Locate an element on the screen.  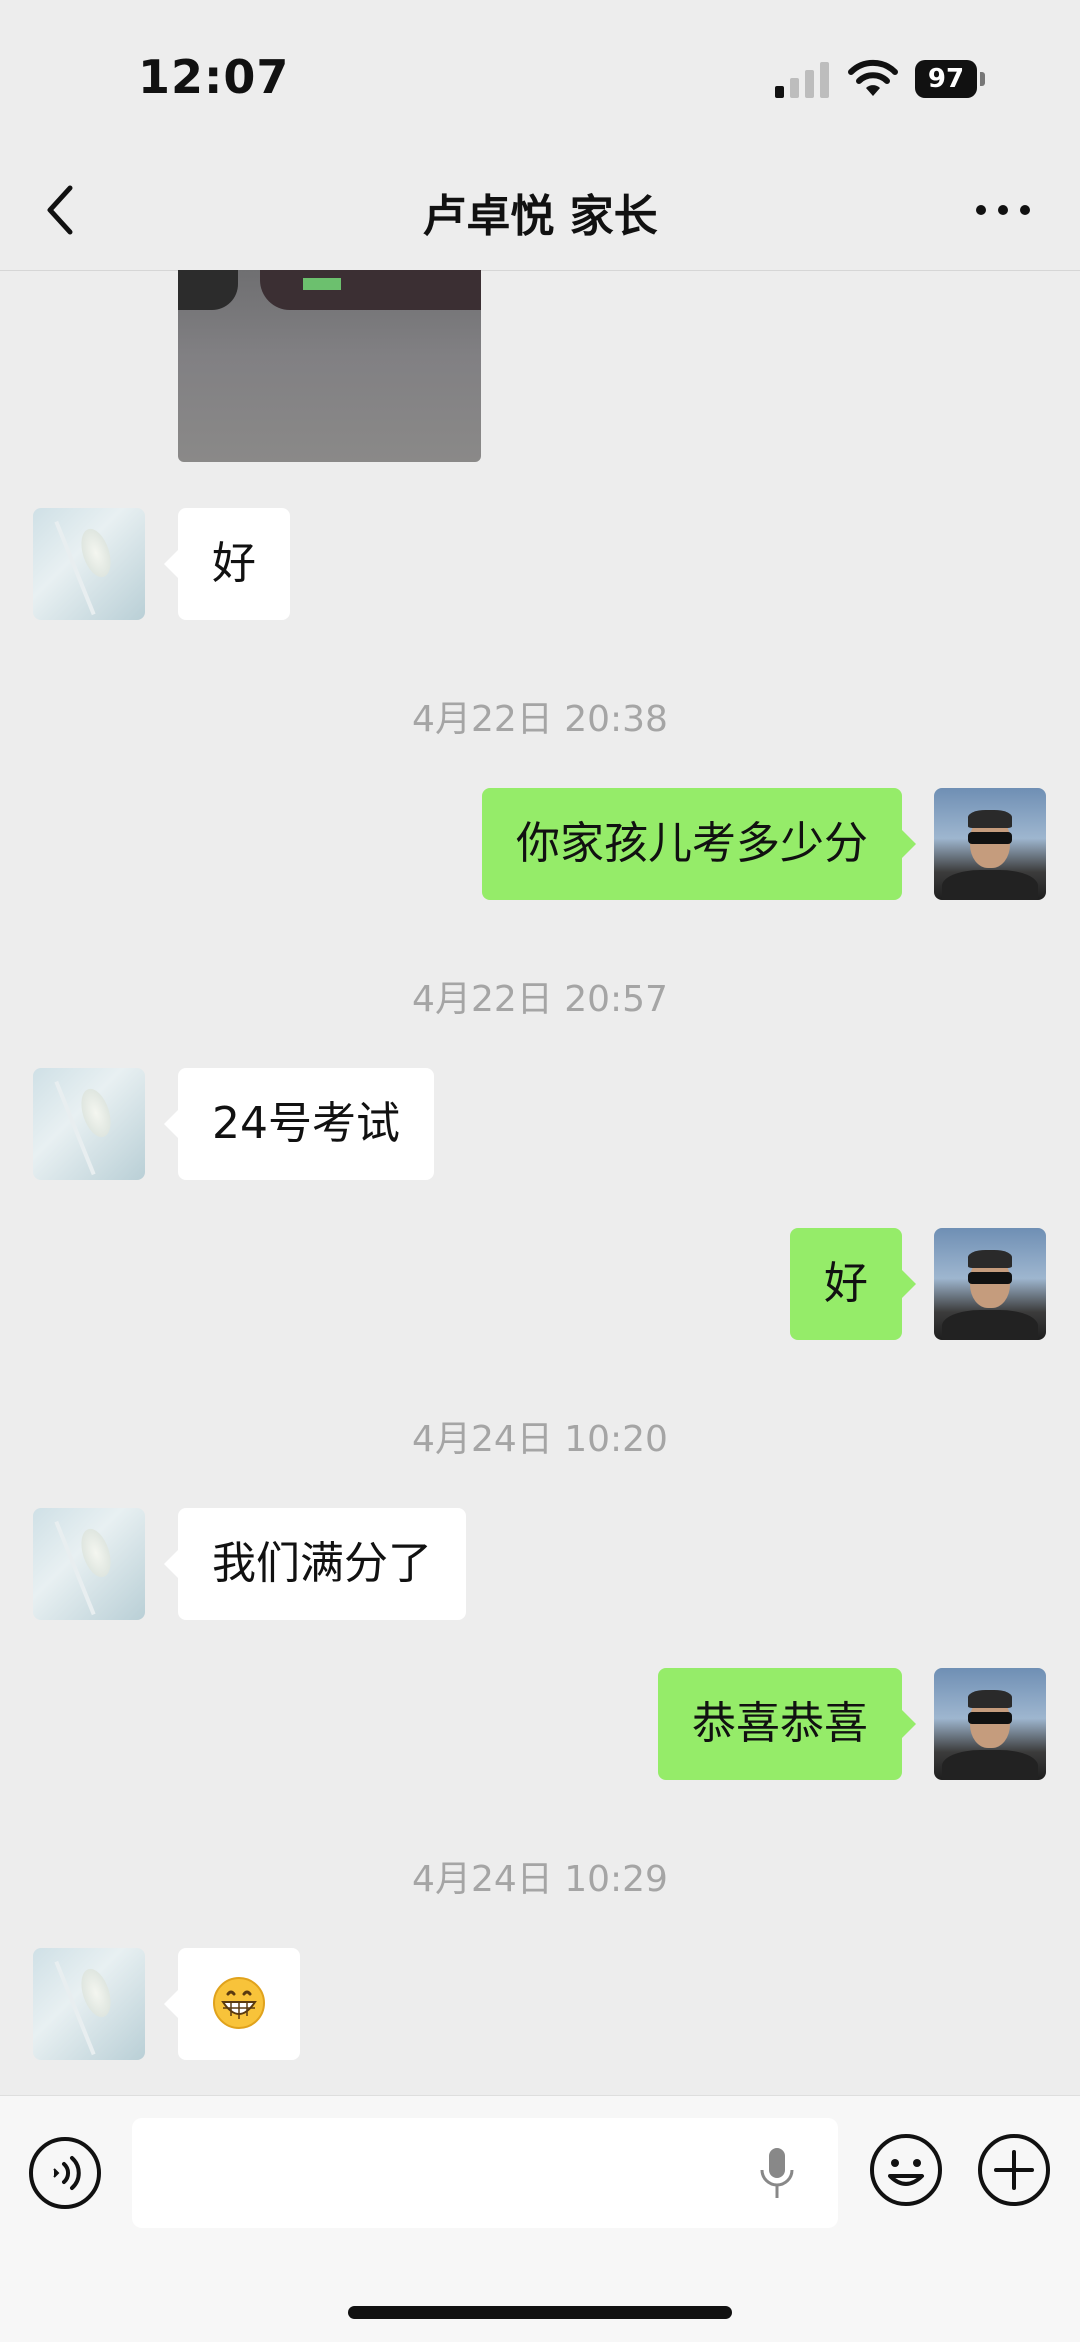
grinning-face-emoji-icon is located at coordinates (239, 2003).